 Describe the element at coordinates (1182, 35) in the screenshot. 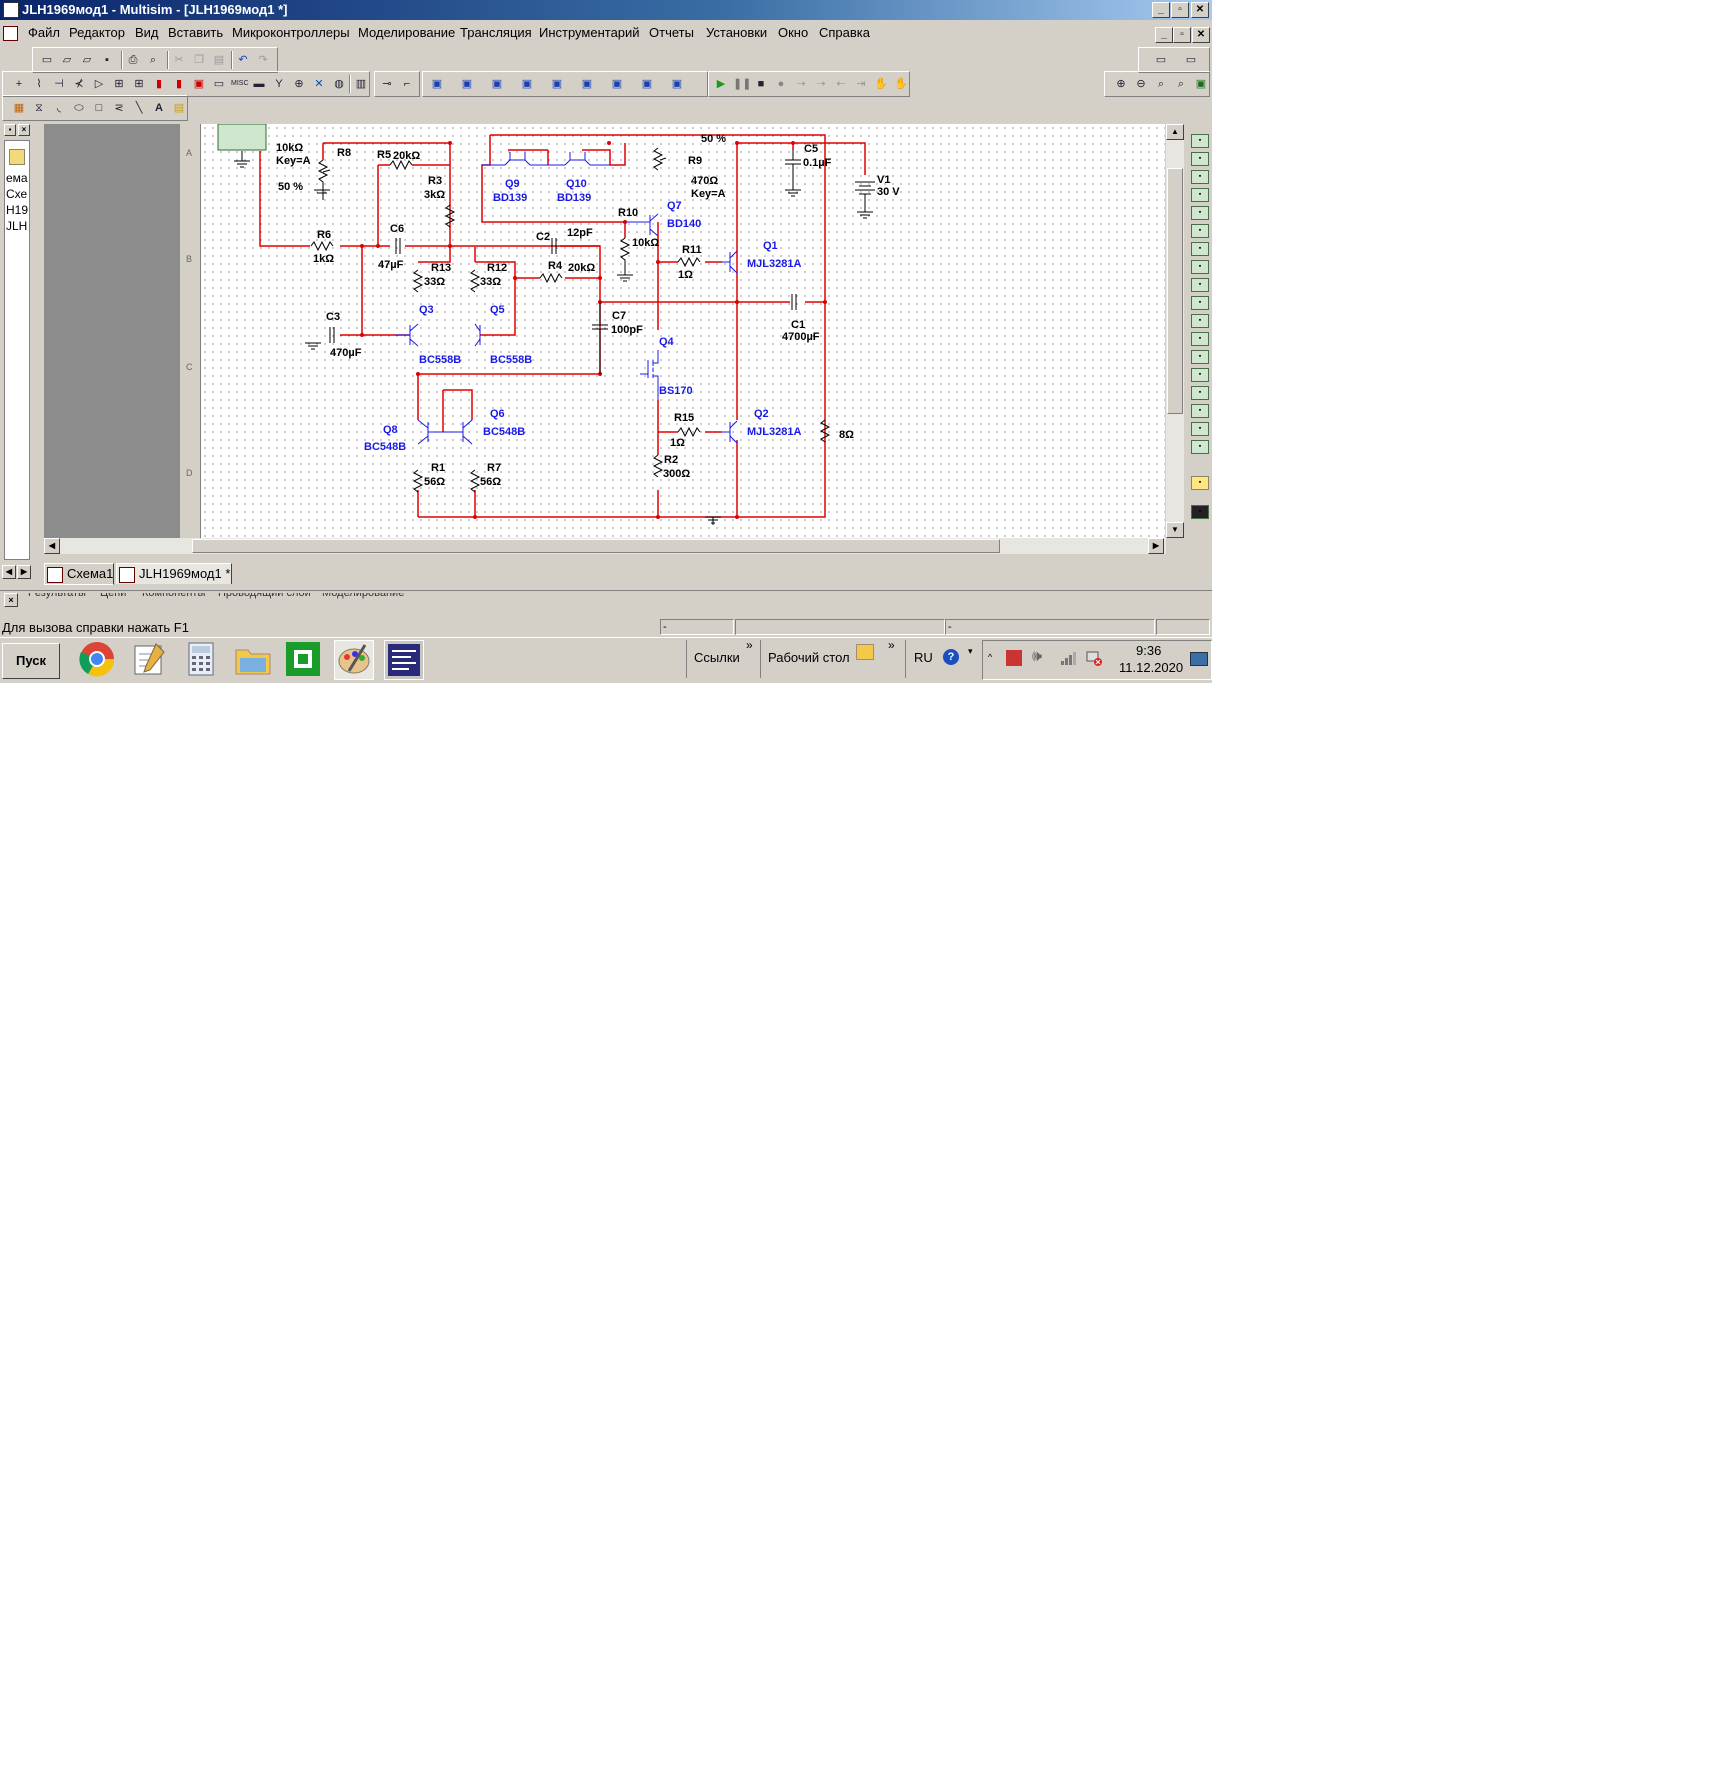

I see `doc-restore-button: ▫` at that location.